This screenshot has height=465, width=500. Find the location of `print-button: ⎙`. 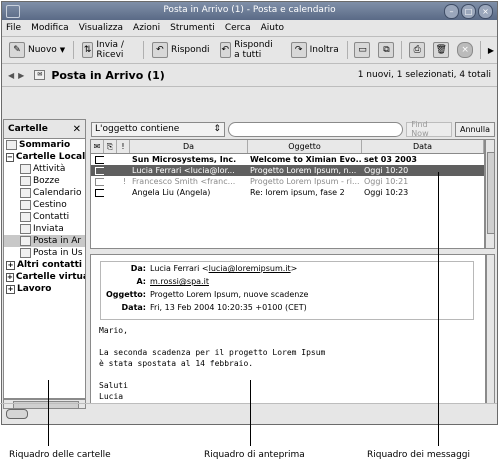

print-button: ⎙ is located at coordinates (417, 50).